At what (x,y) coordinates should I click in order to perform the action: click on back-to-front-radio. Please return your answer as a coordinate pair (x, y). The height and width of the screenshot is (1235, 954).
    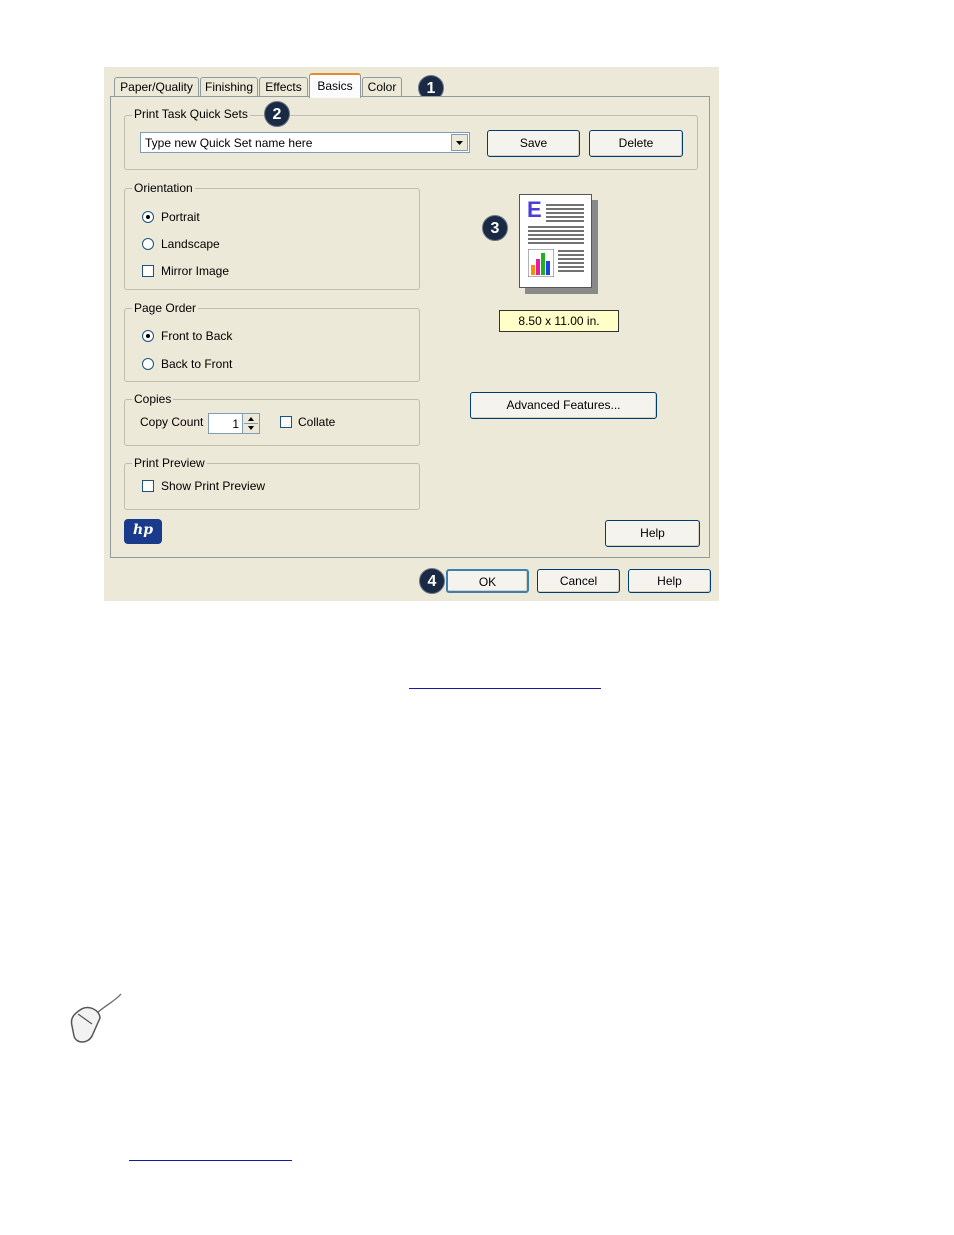
    Looking at the image, I should click on (148, 364).